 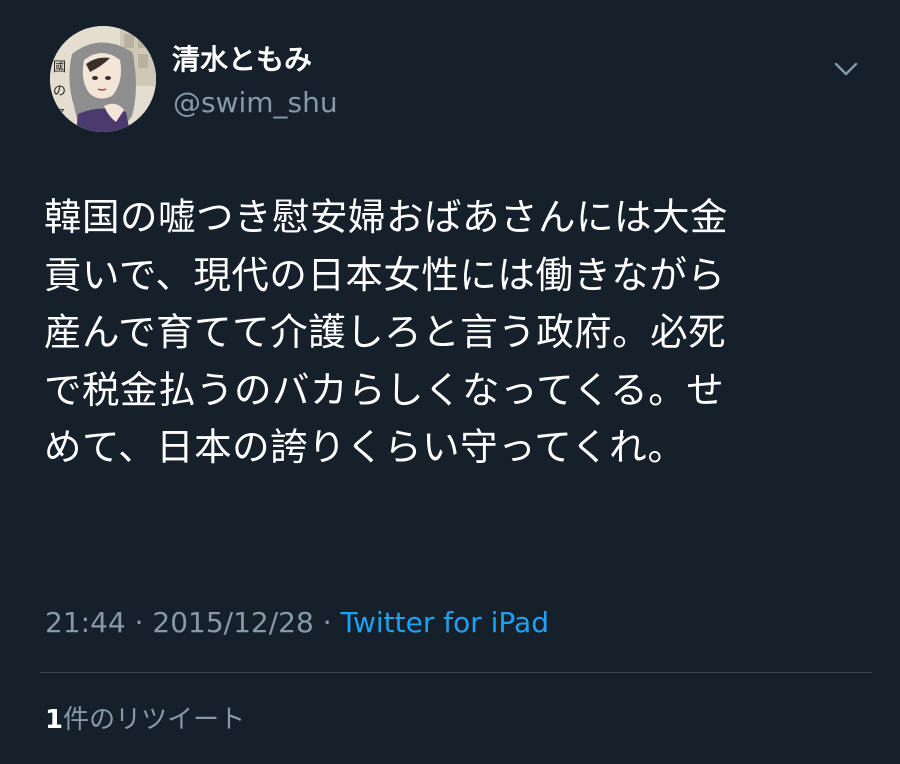 What do you see at coordinates (365, 447) in the screenshot?
I see `tweet-text-line: めて、日本の誇りくらい守ってくれ。` at bounding box center [365, 447].